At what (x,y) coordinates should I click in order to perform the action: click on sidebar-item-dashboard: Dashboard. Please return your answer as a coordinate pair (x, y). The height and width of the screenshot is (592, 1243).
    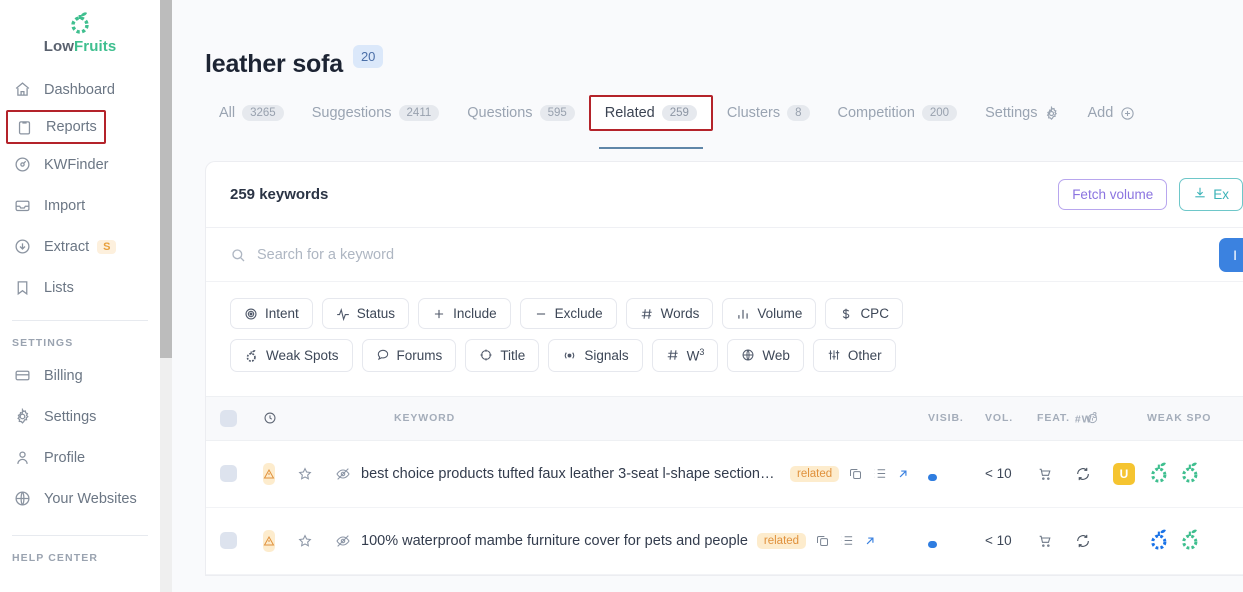
    Looking at the image, I should click on (80, 89).